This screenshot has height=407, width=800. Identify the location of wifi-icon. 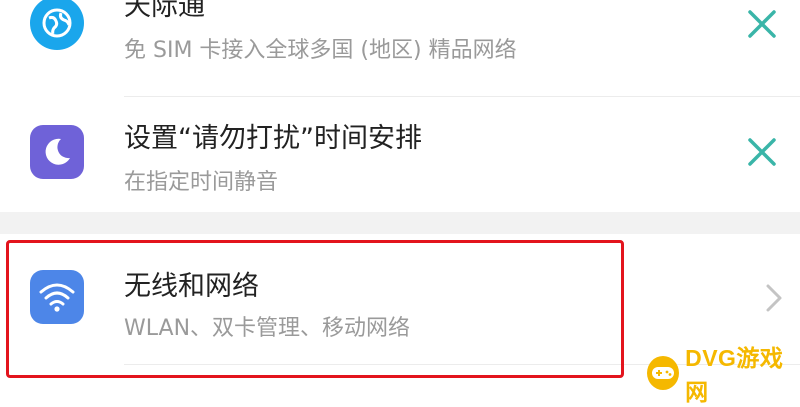
(57, 297).